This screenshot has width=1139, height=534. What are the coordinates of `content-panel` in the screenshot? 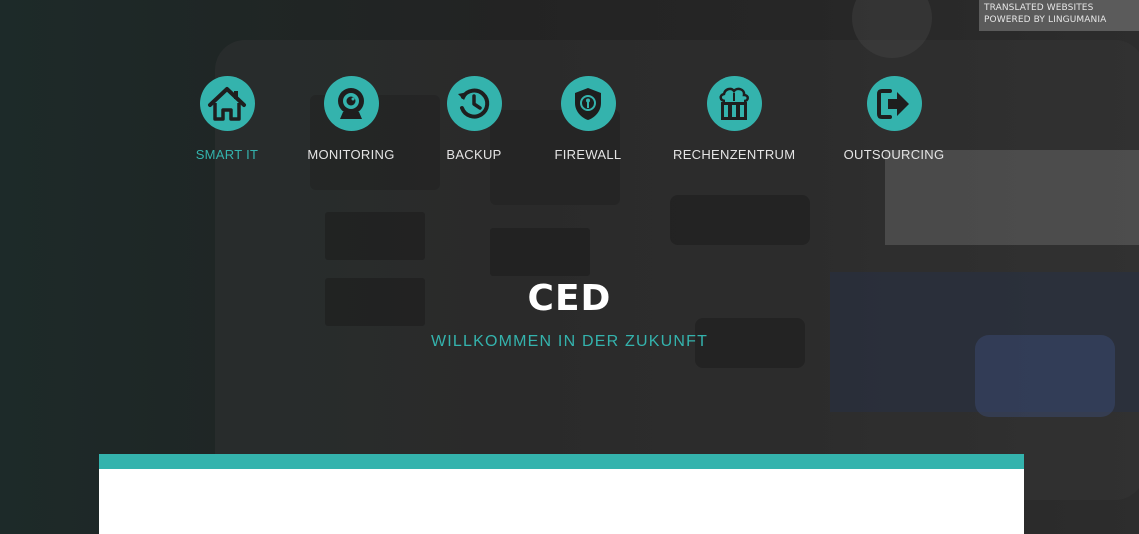 It's located at (561, 494).